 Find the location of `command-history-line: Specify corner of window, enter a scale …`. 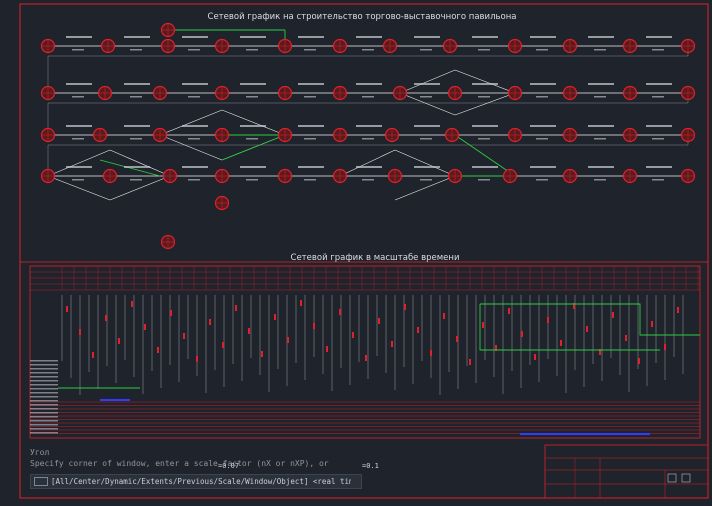

command-history-line: Specify corner of window, enter a scale … is located at coordinates (179, 463).